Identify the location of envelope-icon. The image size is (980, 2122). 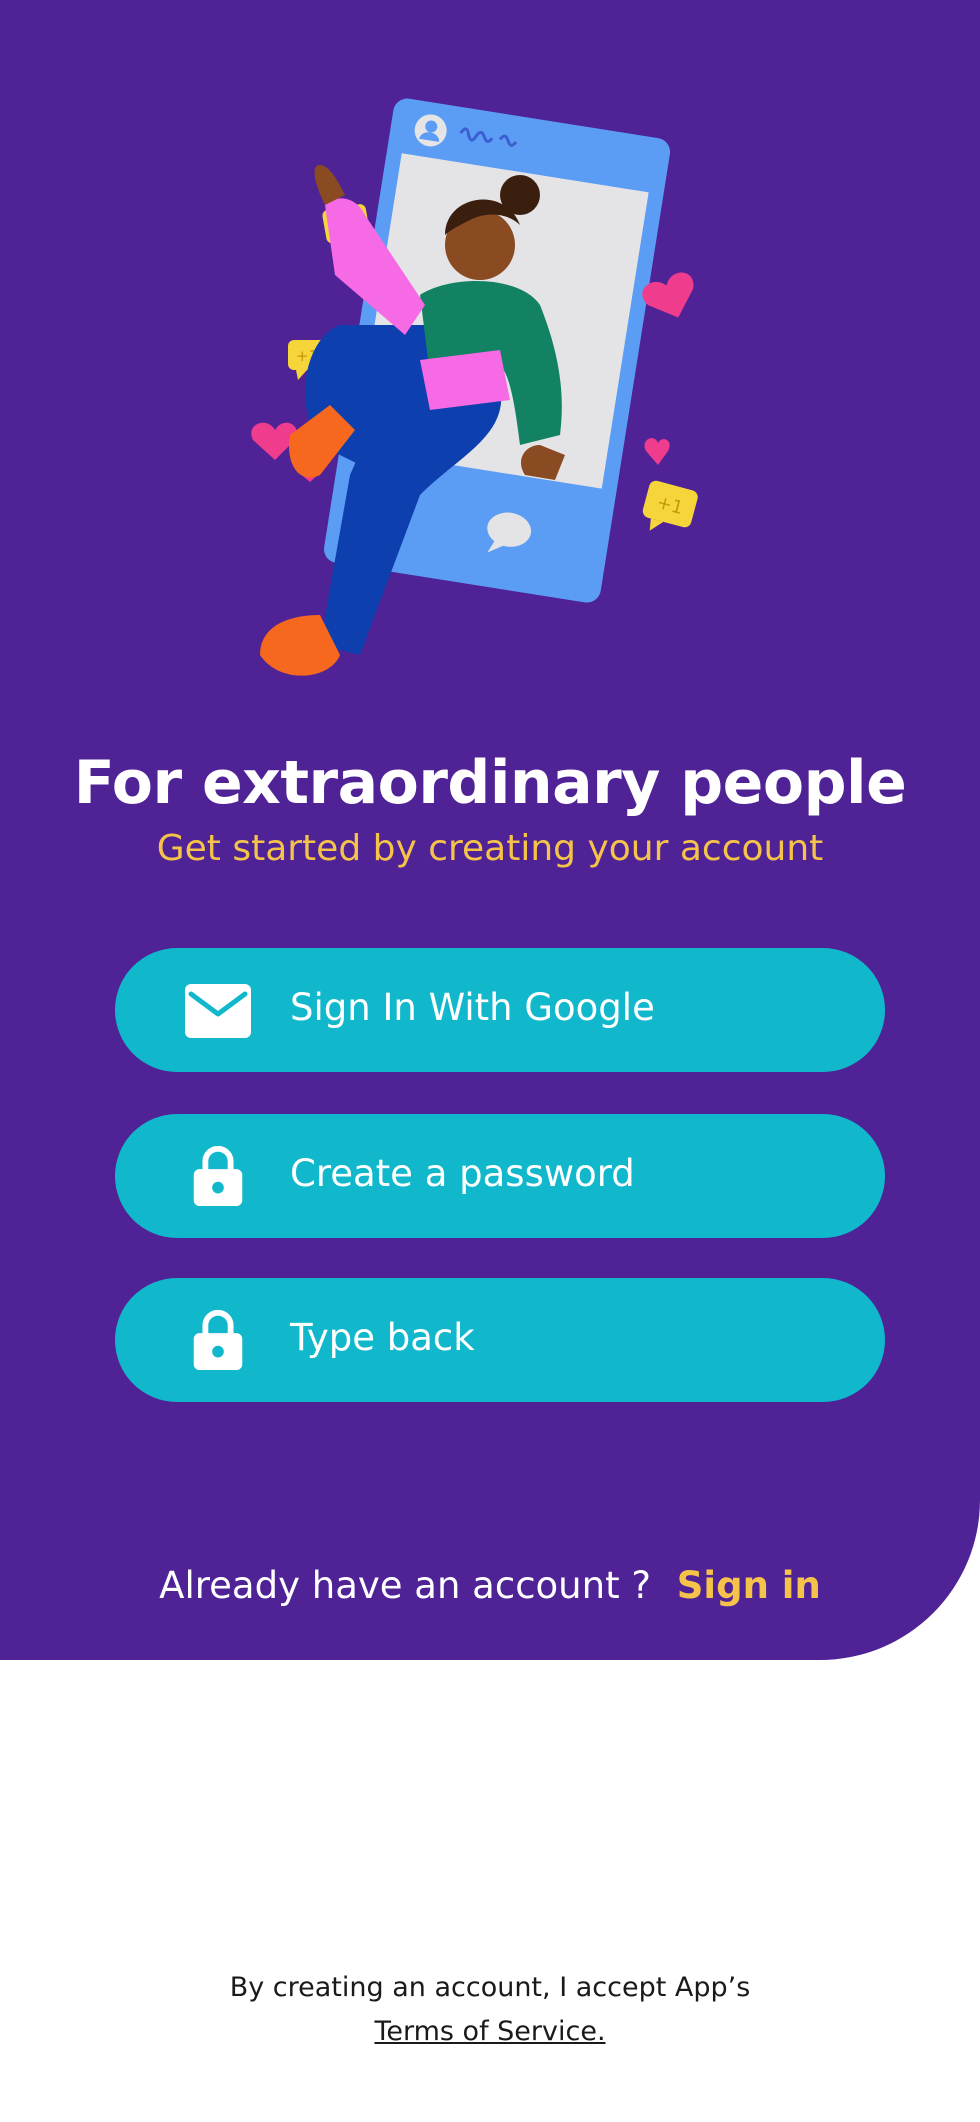
(218, 1011).